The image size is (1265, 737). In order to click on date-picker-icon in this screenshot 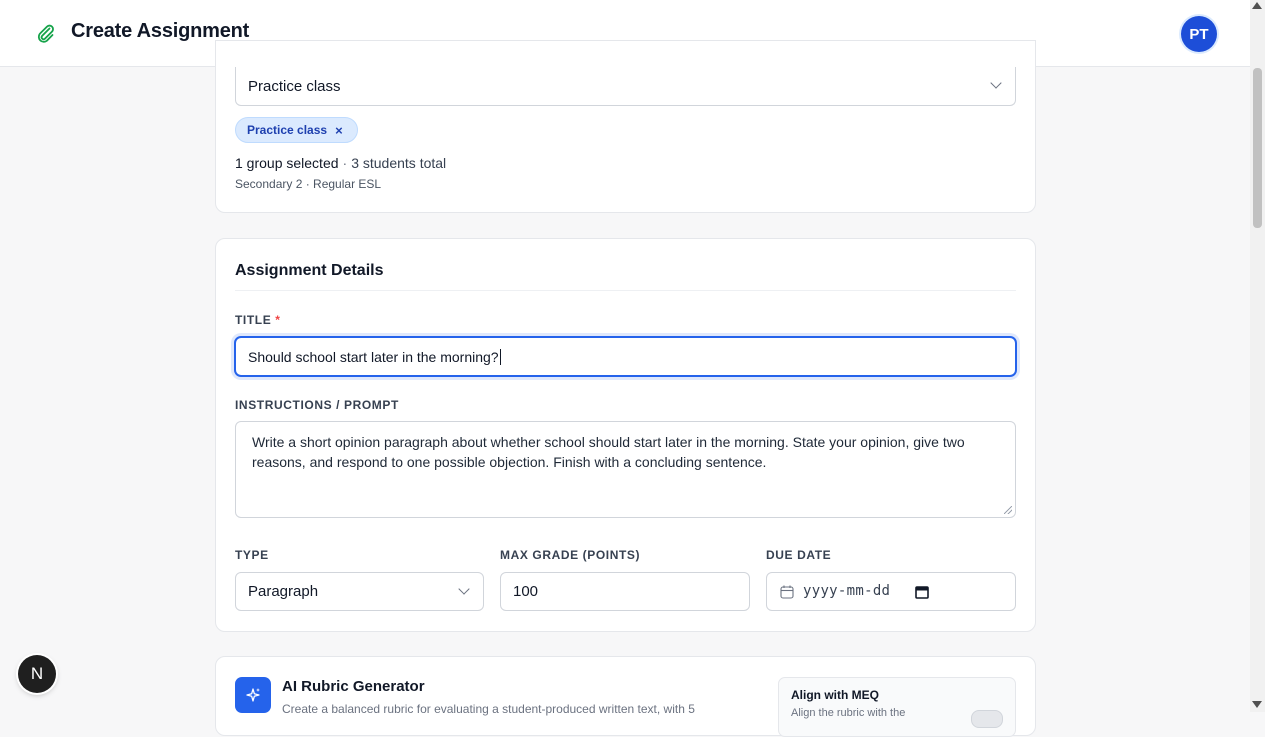, I will do `click(922, 592)`.